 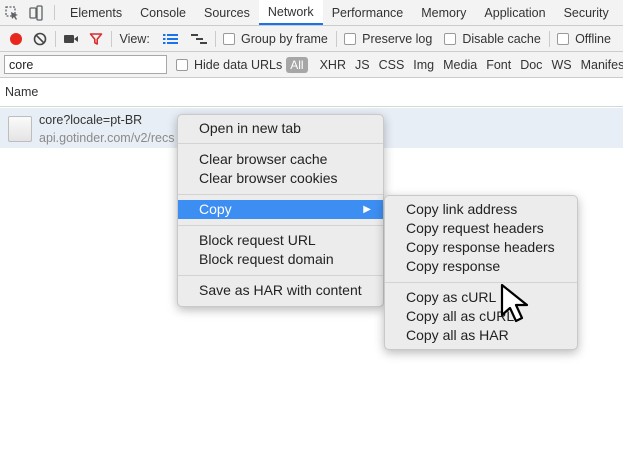 What do you see at coordinates (238, 64) in the screenshot?
I see `hide-data-urls-label: Hide data URLs` at bounding box center [238, 64].